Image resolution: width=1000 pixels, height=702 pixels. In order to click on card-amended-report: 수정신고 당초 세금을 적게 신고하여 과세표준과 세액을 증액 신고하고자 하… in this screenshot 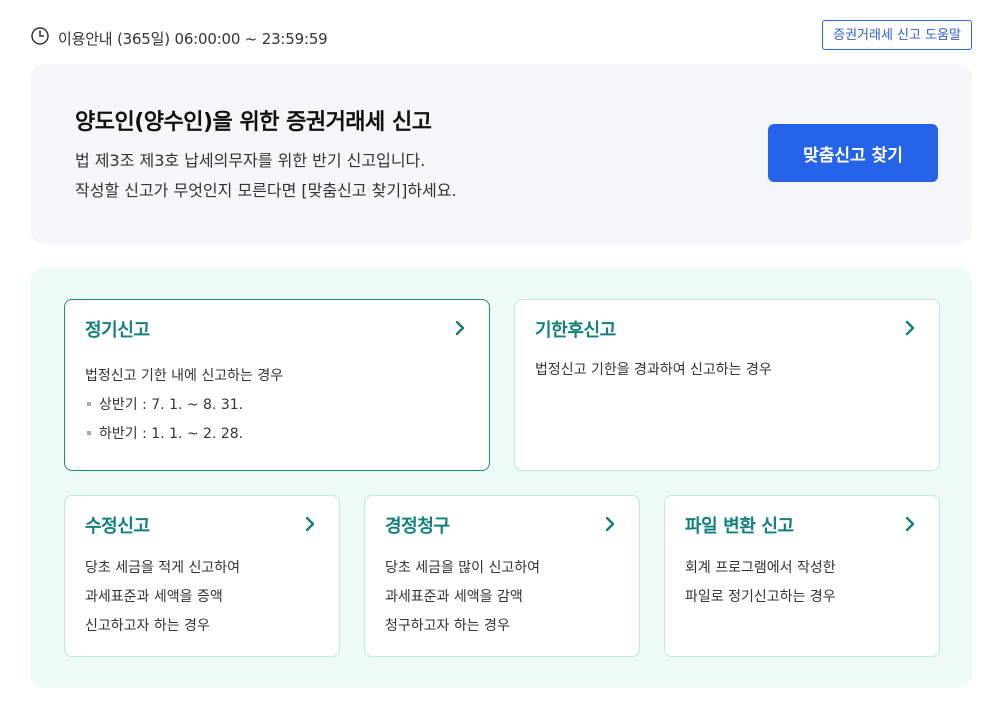, I will do `click(202, 576)`.